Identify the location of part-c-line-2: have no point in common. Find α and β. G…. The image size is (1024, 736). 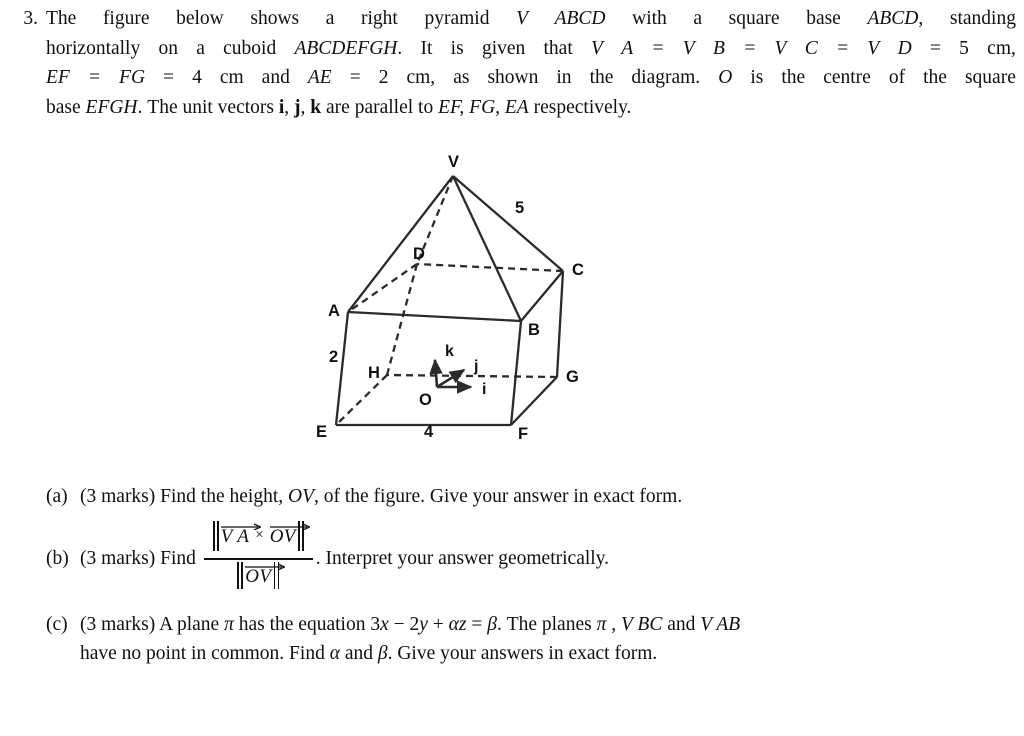
(543, 654).